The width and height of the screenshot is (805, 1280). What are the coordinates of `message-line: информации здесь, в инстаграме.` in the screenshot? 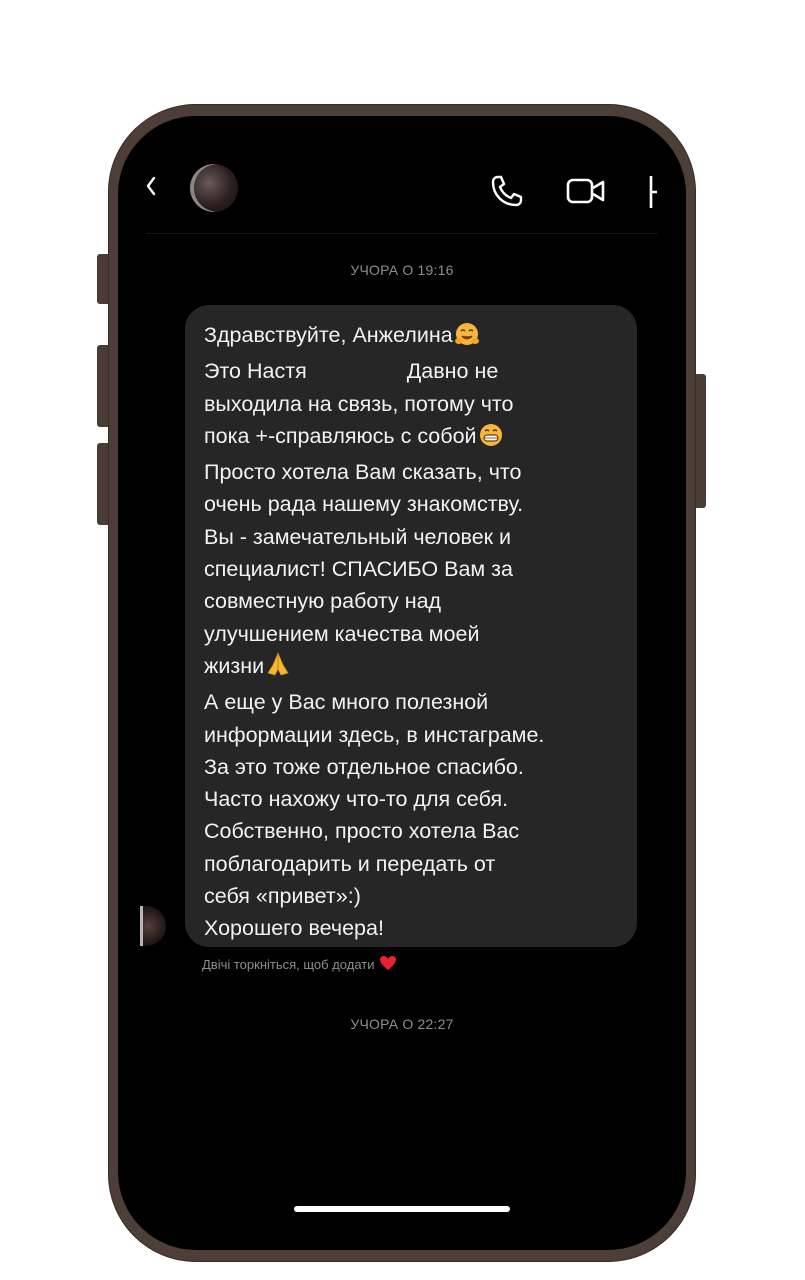 It's located at (374, 734).